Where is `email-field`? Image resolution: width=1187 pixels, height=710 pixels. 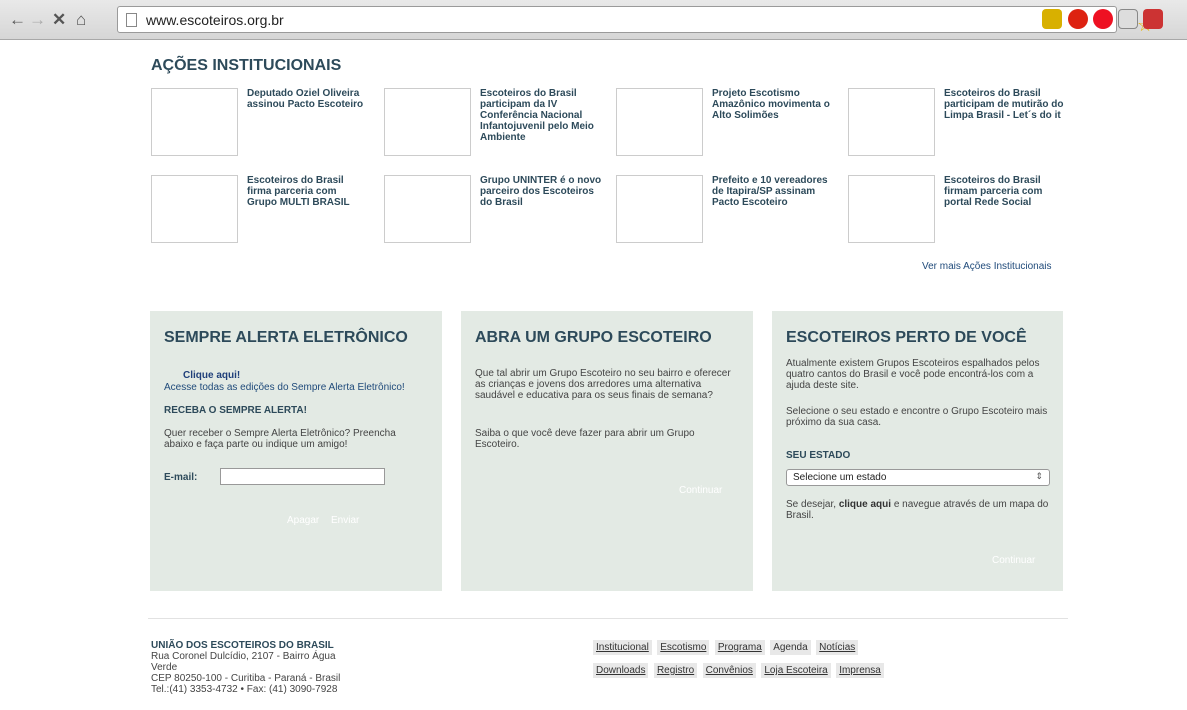
email-field is located at coordinates (302, 476).